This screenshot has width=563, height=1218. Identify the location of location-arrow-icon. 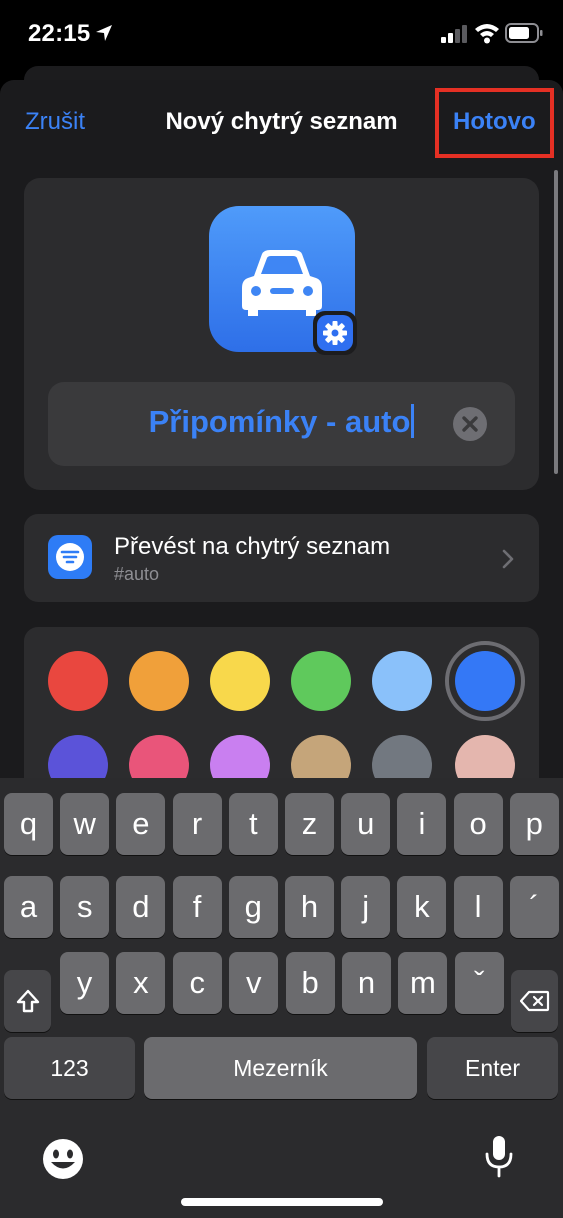
(104, 33).